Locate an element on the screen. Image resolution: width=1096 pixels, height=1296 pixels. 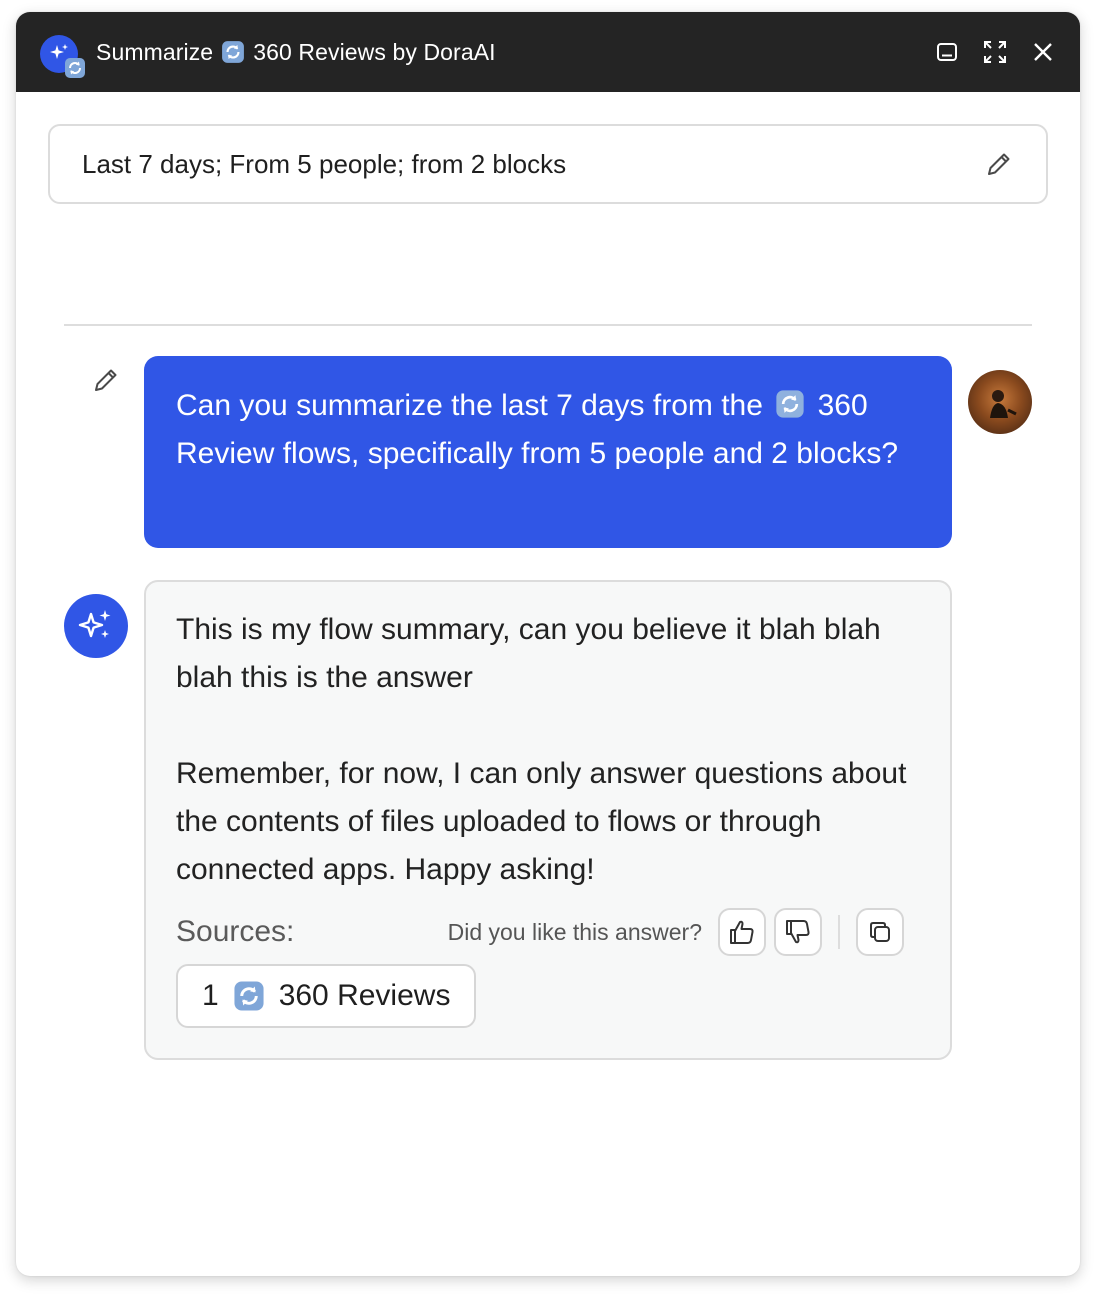
sources-row: Sources: Did you like this answer? is located at coordinates (540, 932).